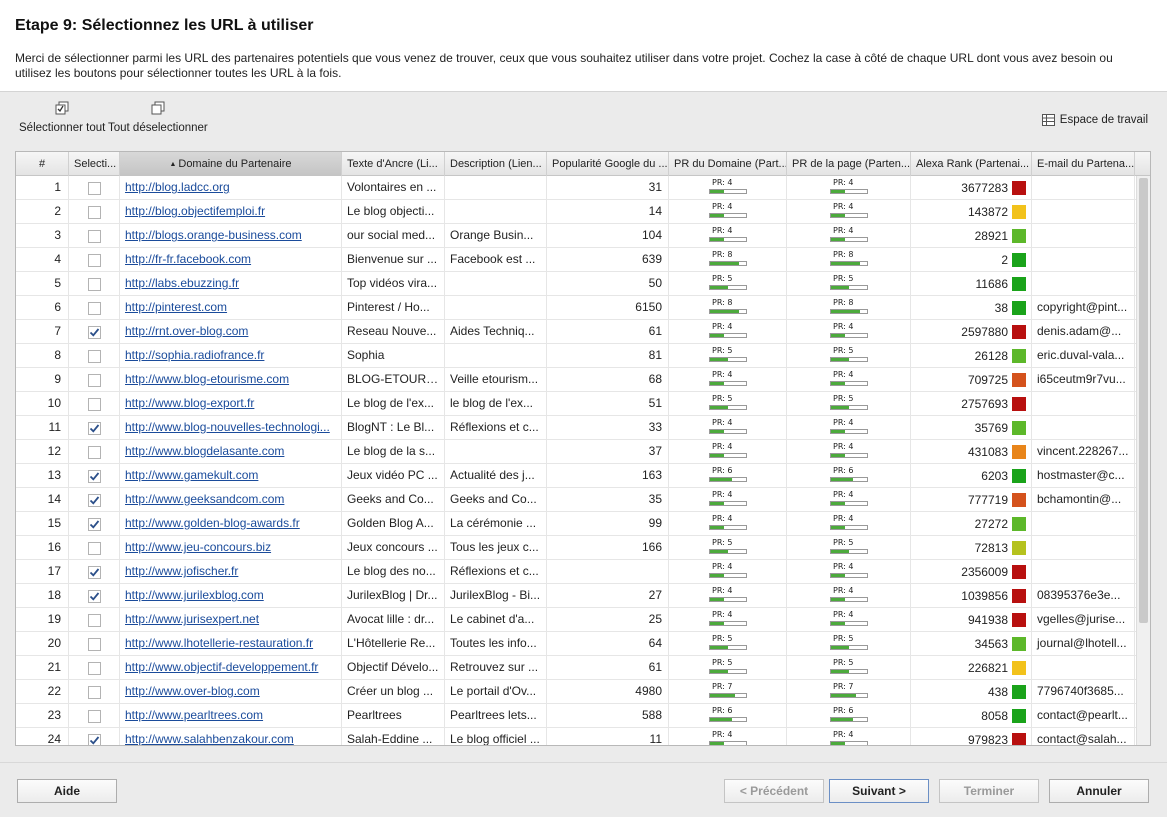  Describe the element at coordinates (213, 235) in the screenshot. I see `domain-link: http://blogs.orange-business.com` at that location.